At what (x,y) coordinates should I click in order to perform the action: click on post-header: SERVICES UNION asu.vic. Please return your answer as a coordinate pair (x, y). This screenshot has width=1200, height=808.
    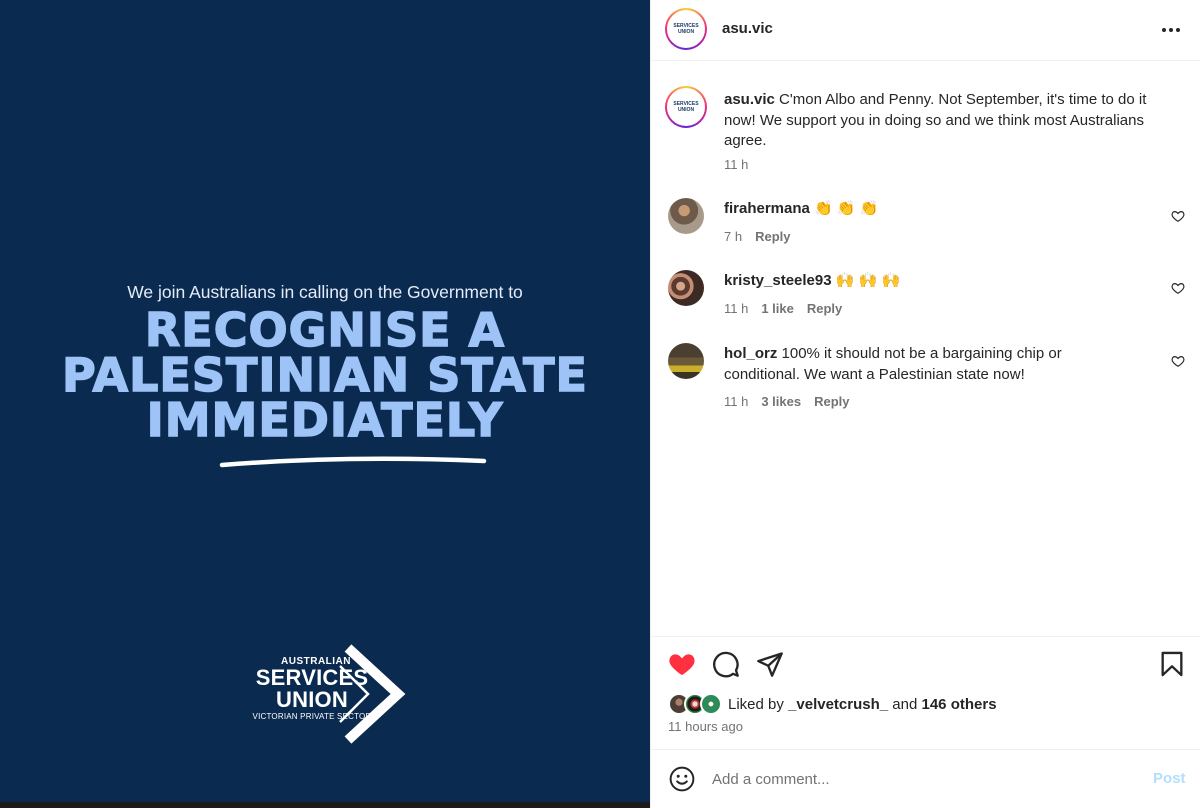
    Looking at the image, I should click on (925, 30).